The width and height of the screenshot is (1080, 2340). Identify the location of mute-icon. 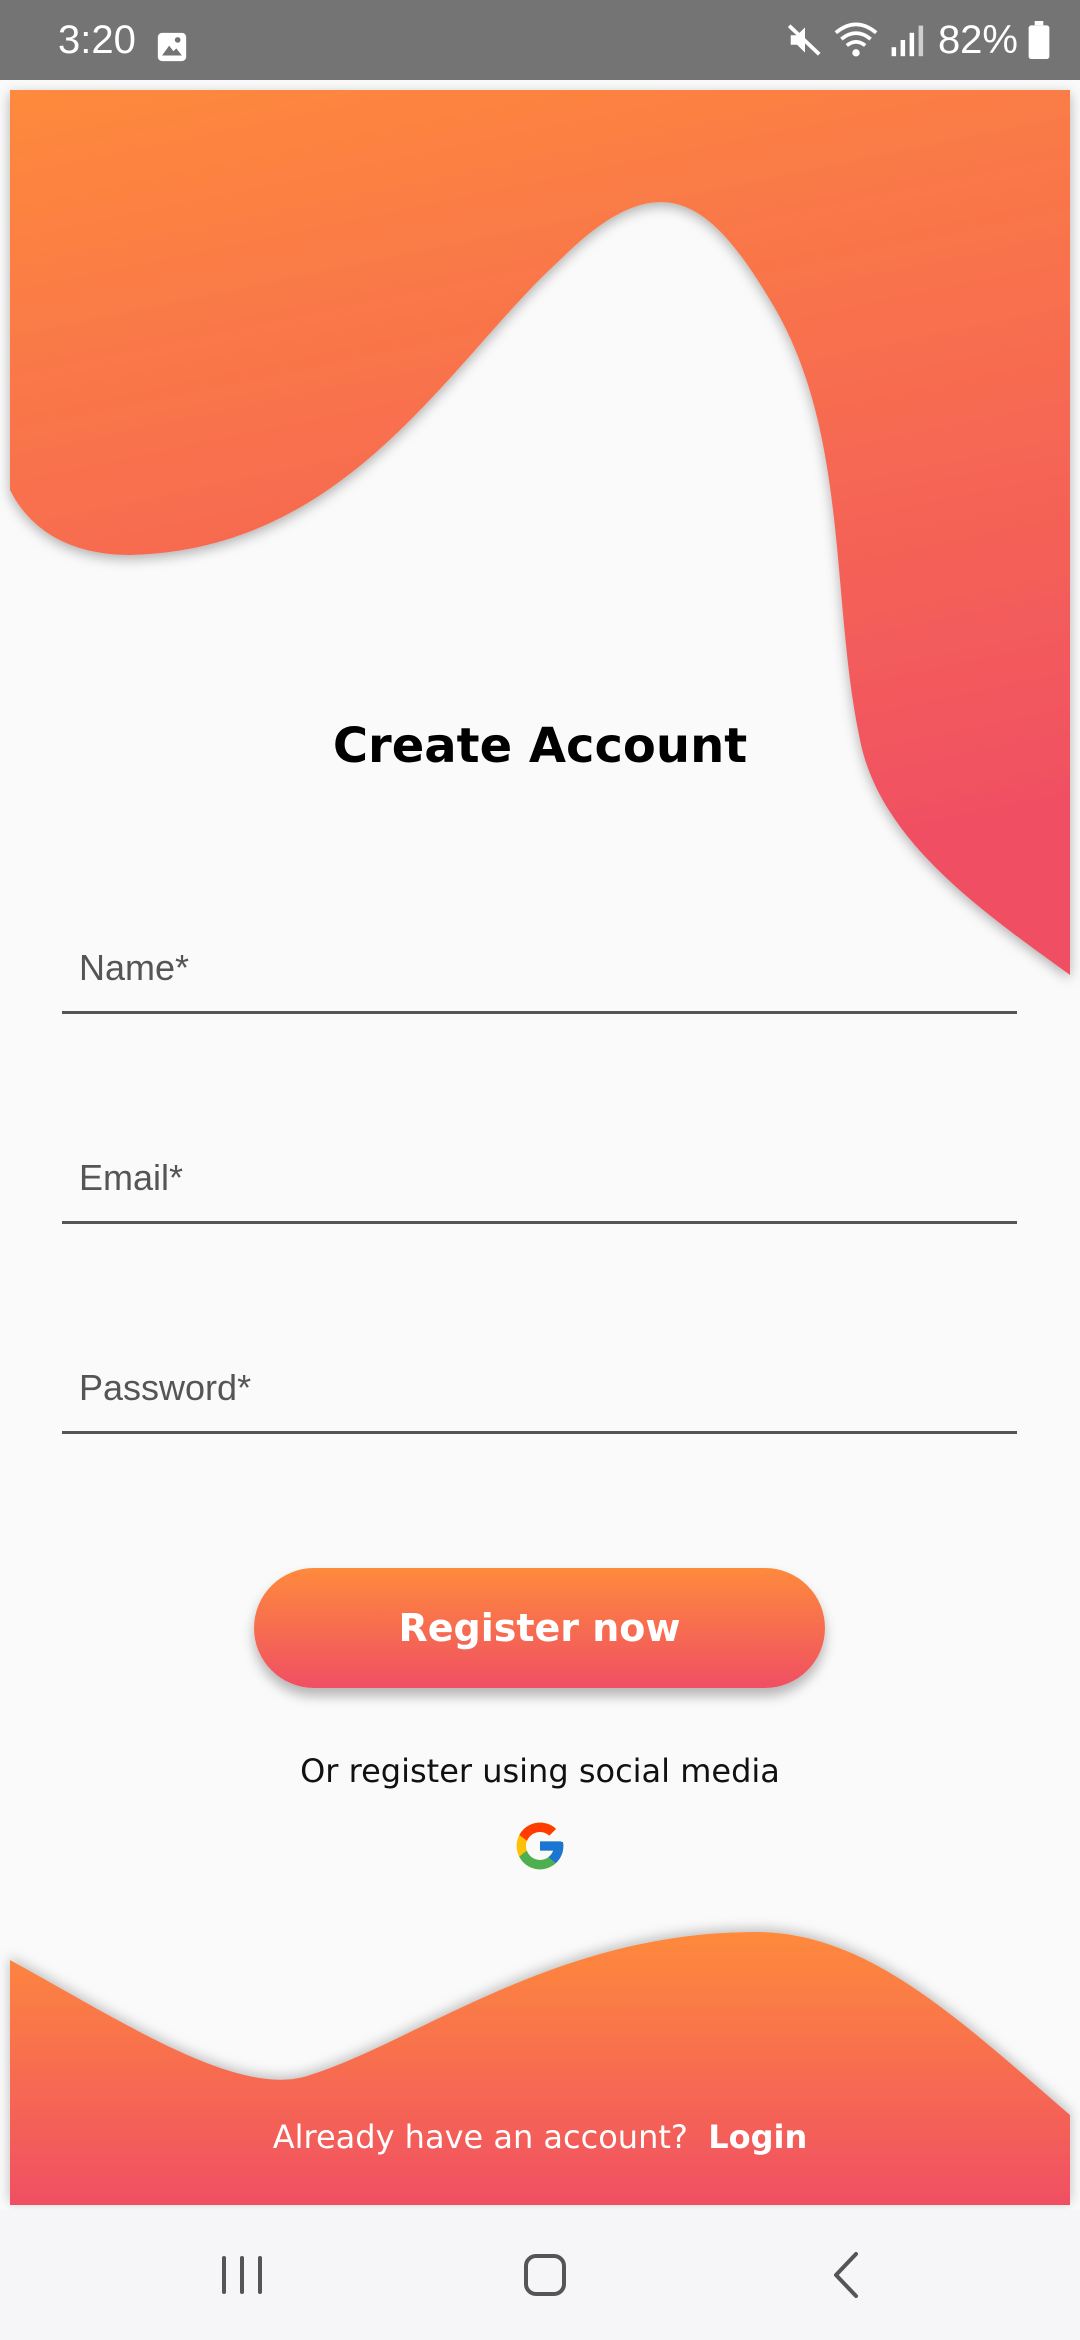
(804, 40).